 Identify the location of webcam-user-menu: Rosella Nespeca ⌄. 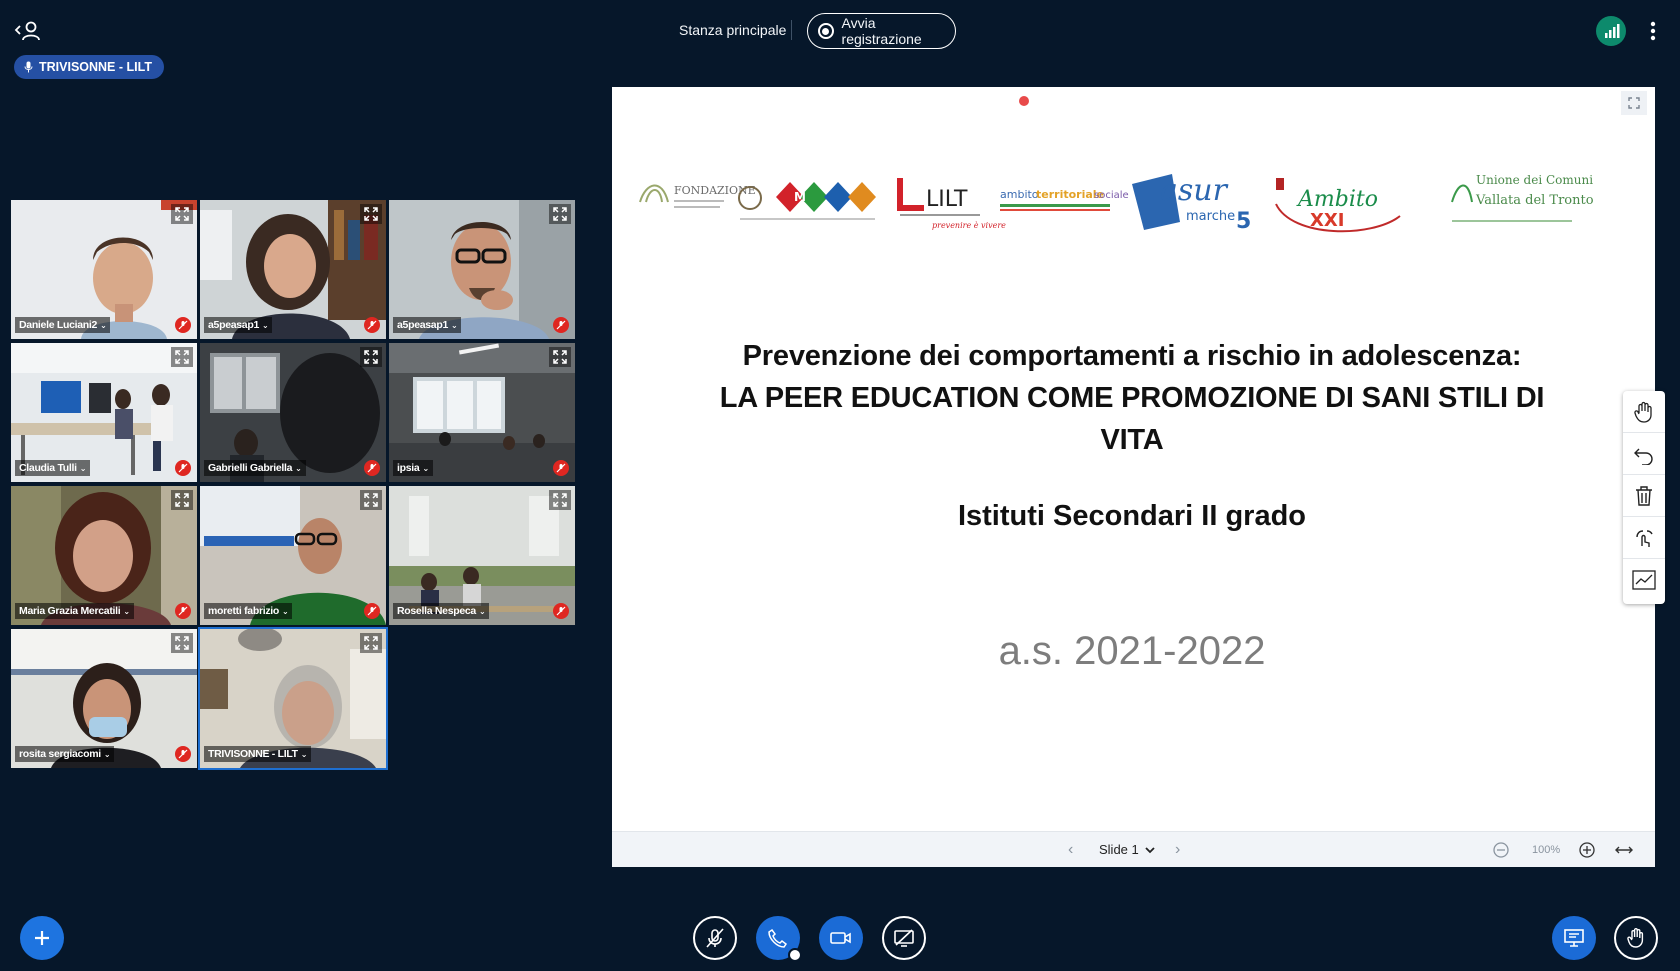
(441, 611).